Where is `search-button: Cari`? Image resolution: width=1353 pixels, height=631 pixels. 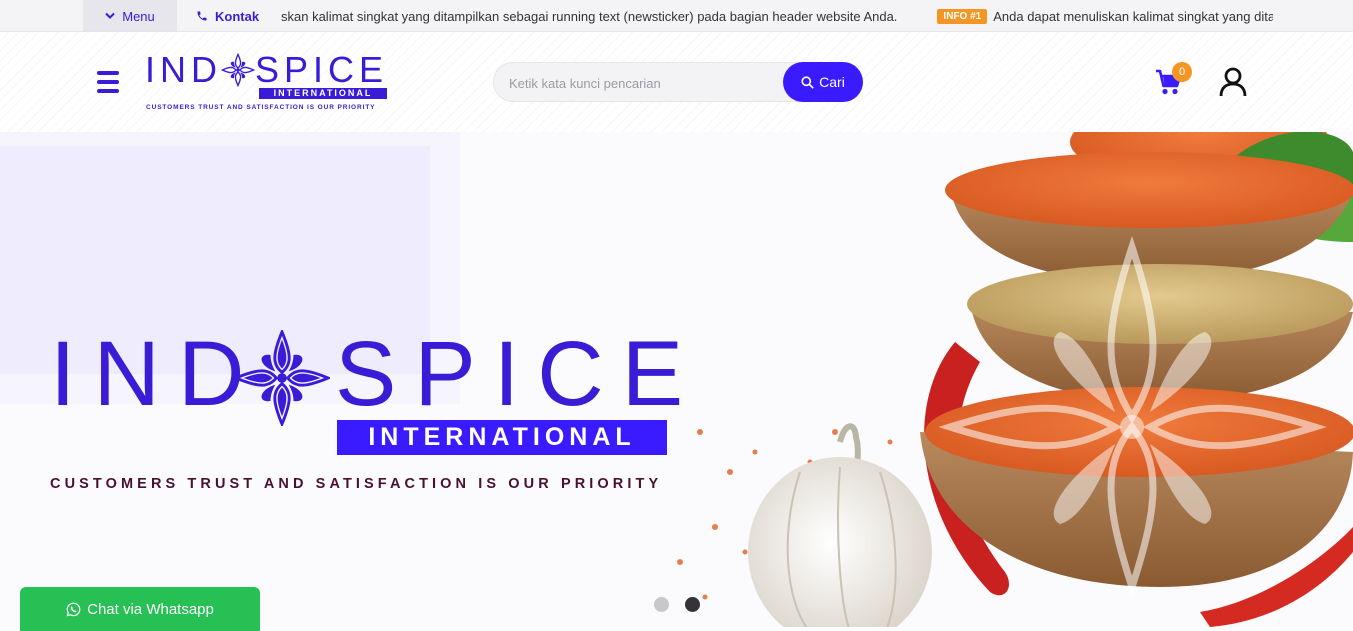 search-button: Cari is located at coordinates (823, 82).